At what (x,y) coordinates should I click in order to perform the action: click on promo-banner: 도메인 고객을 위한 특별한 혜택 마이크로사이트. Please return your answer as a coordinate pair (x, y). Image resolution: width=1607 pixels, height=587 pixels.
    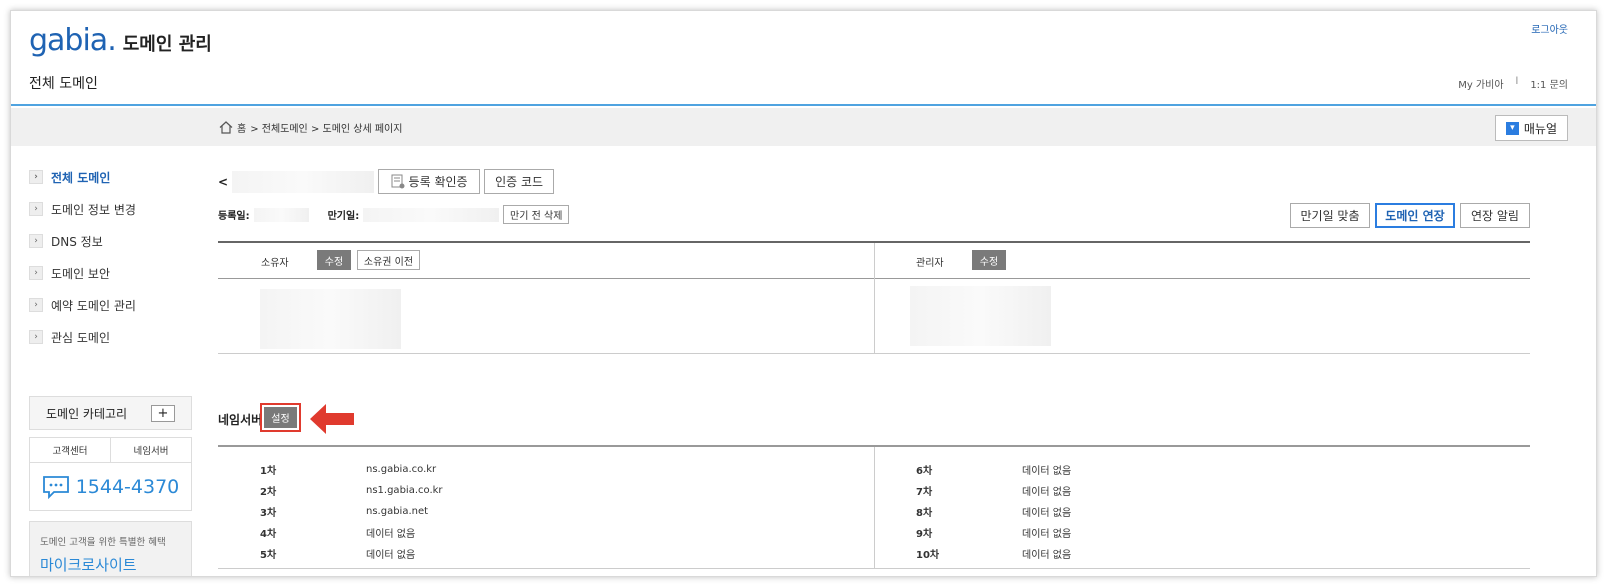
    Looking at the image, I should click on (110, 548).